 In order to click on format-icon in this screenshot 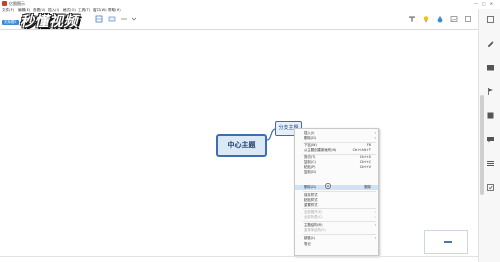, I will do `click(490, 19)`.